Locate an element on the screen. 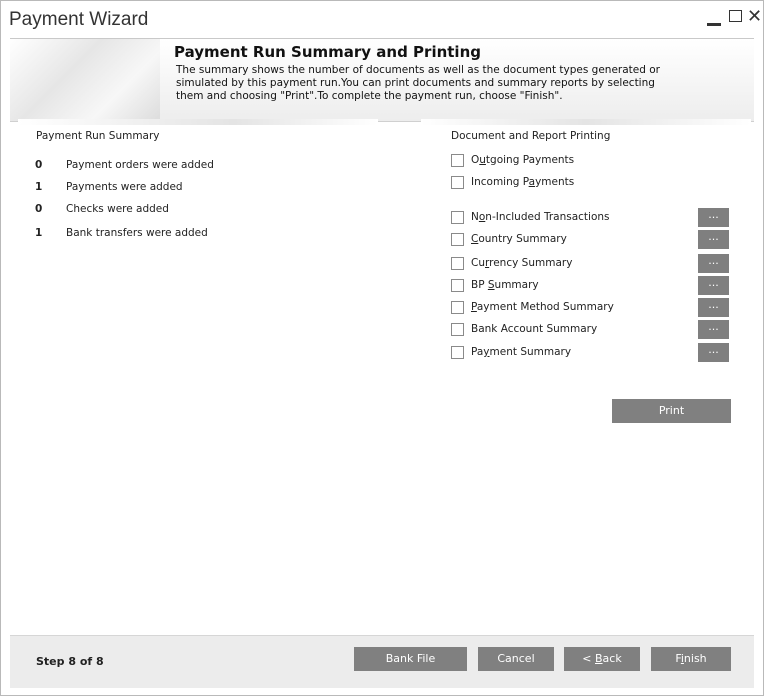 The image size is (764, 696). summary-text: Payments were added is located at coordinates (124, 187).